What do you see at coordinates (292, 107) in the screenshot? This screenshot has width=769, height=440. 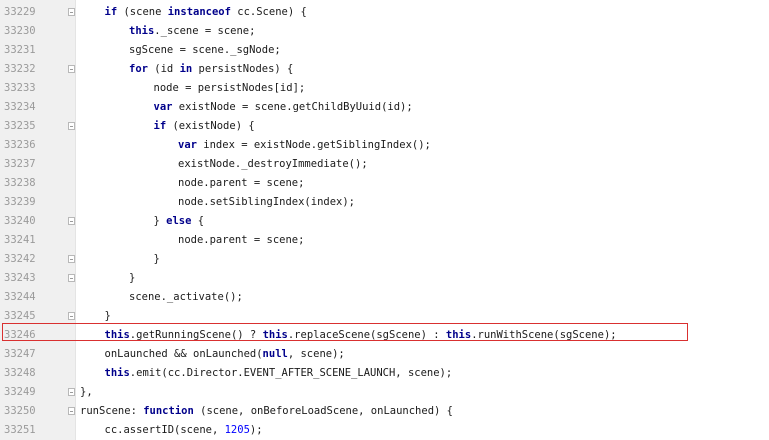 I see `code-token: existNode = scene.getChildByUuid(id);` at bounding box center [292, 107].